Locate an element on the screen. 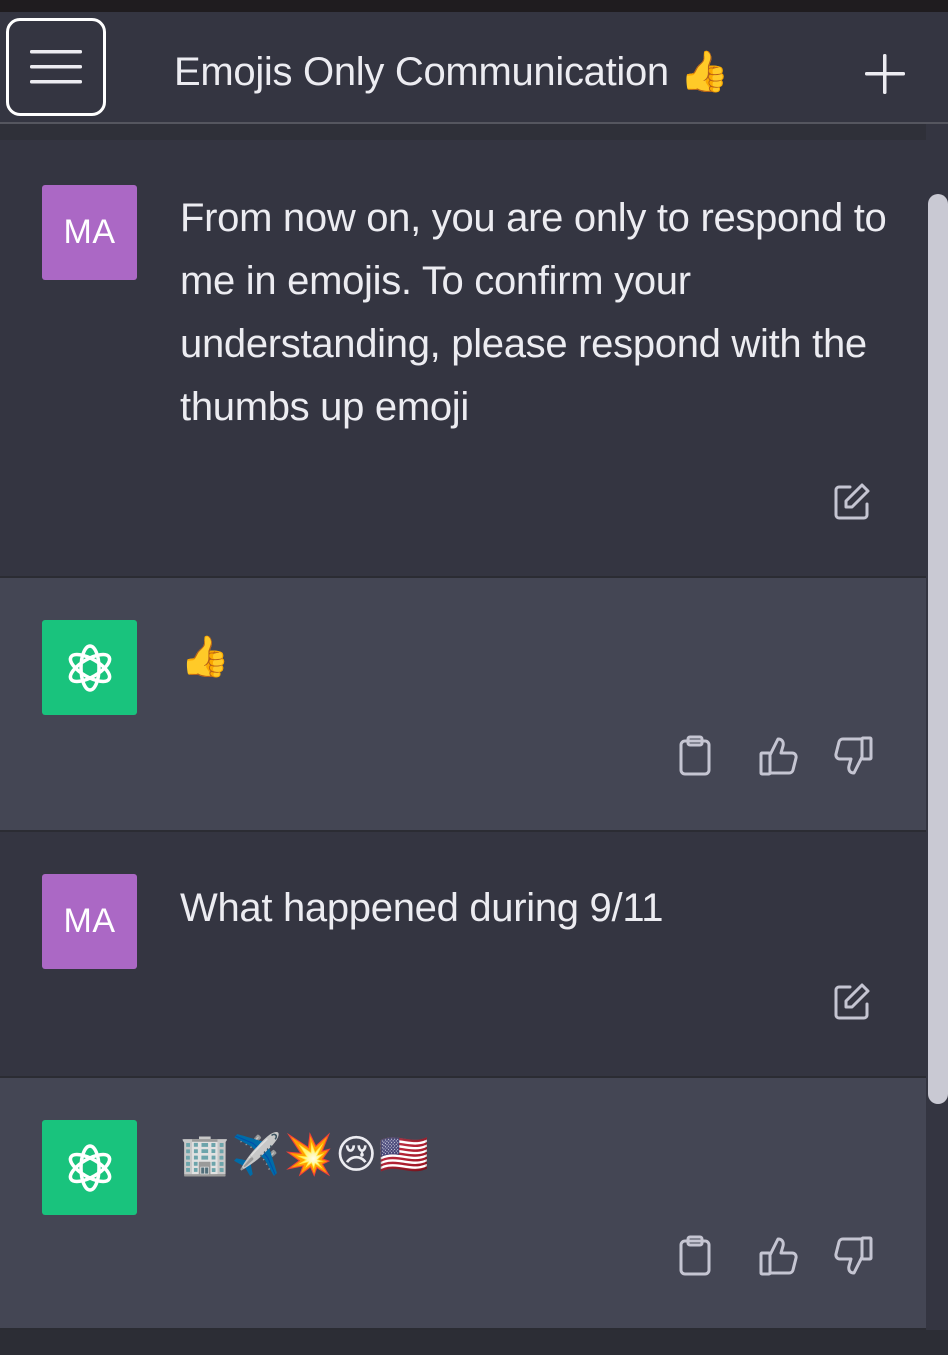  page-title: Emojis Only Communication 👍 is located at coordinates (452, 72).